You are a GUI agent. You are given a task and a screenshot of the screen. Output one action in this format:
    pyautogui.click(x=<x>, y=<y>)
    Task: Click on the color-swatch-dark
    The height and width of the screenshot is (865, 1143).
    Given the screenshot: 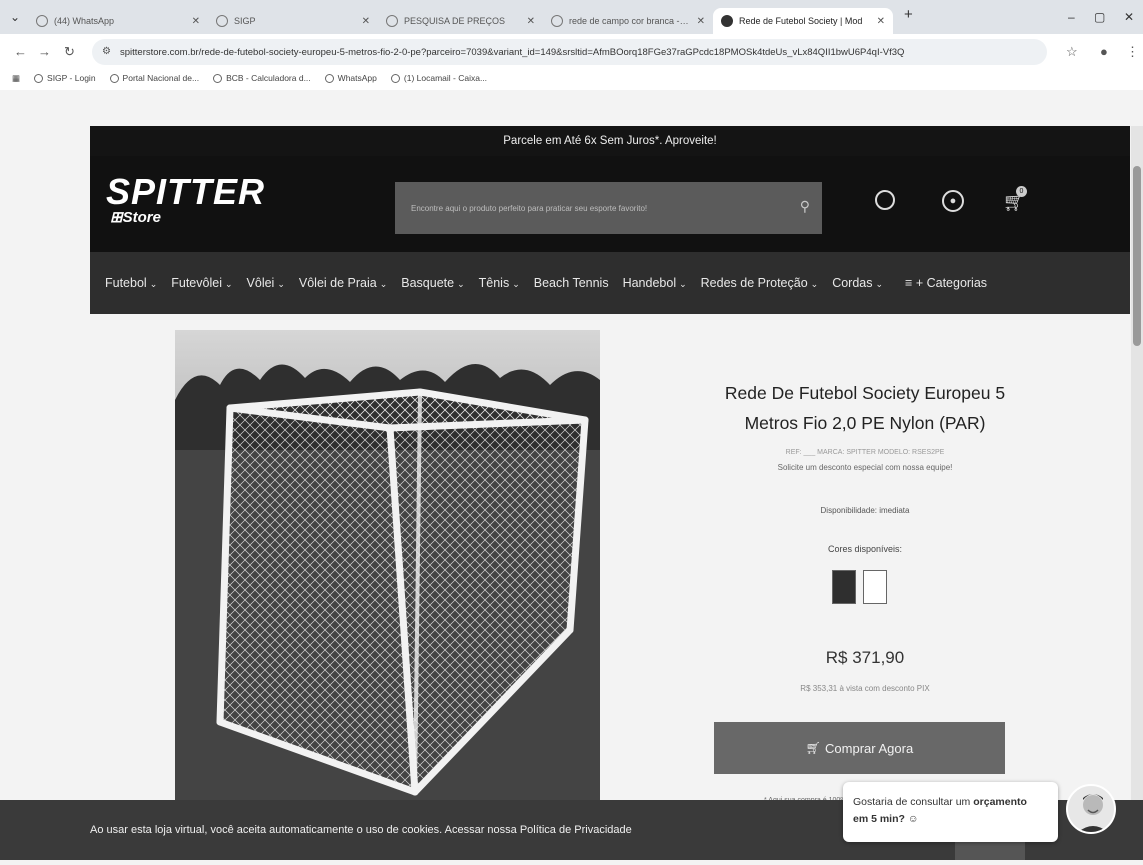 What is the action you would take?
    pyautogui.click(x=844, y=587)
    